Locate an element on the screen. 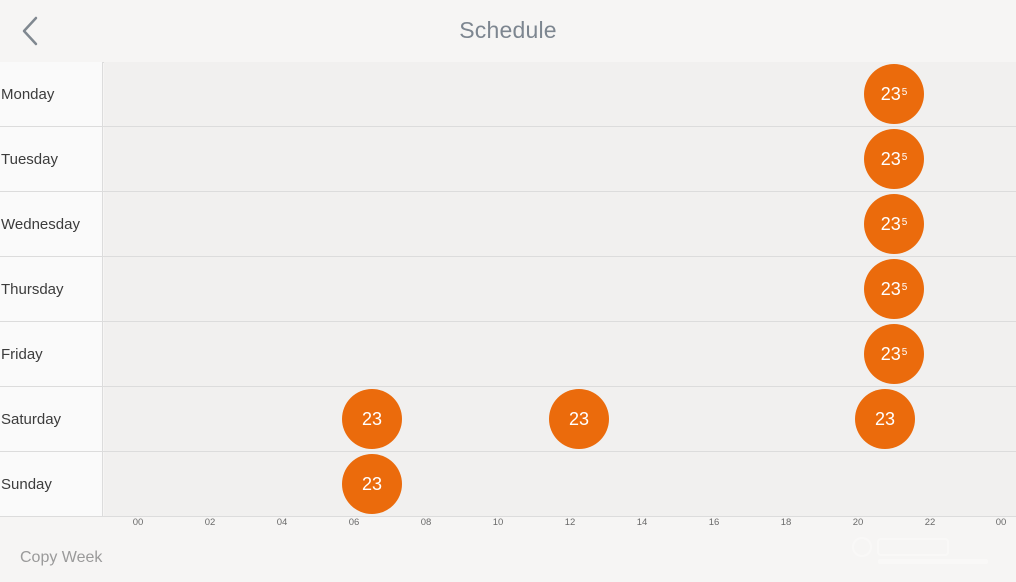  time-tick-label: 10 is located at coordinates (498, 522).